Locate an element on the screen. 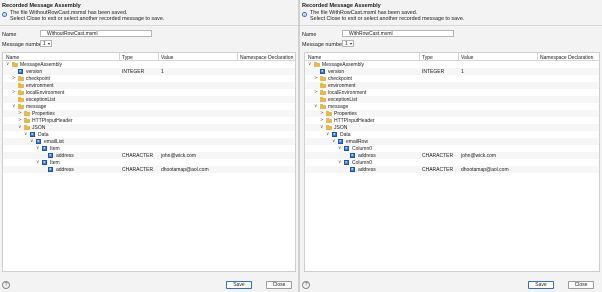 This screenshot has width=602, height=292. table-header: Name Type Value Namespace Declaration is located at coordinates (149, 57).